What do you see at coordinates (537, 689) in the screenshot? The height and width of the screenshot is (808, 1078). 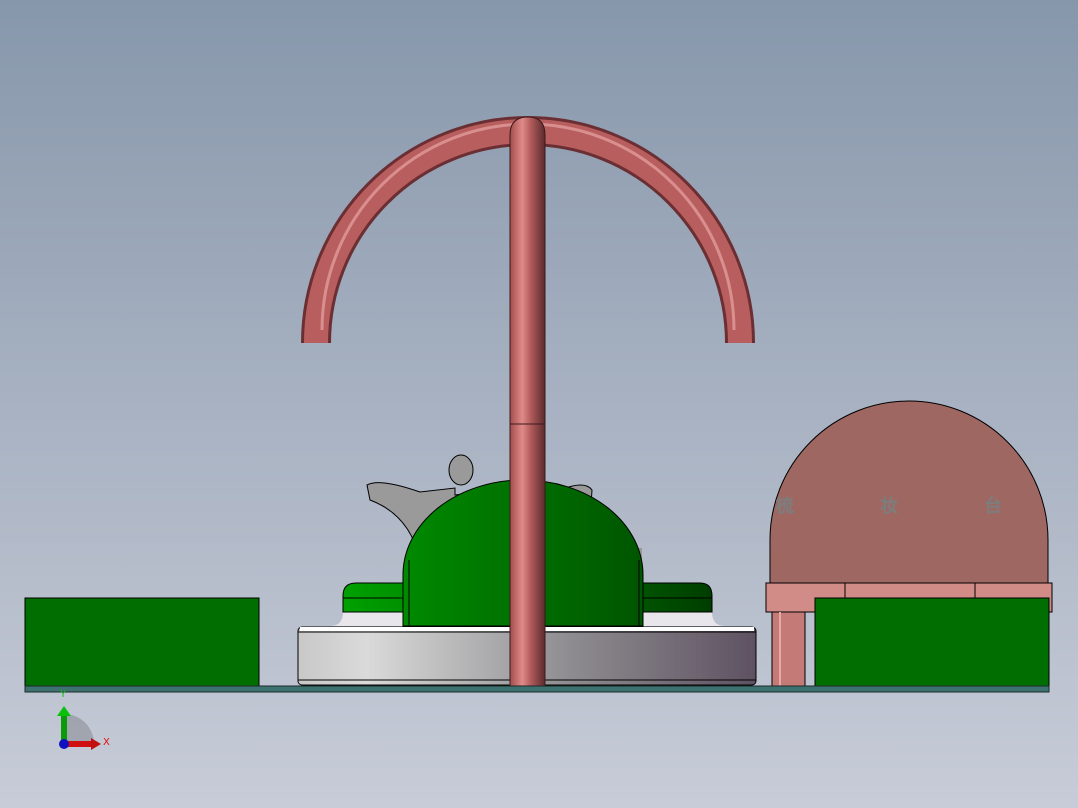 I see `ground-plate` at bounding box center [537, 689].